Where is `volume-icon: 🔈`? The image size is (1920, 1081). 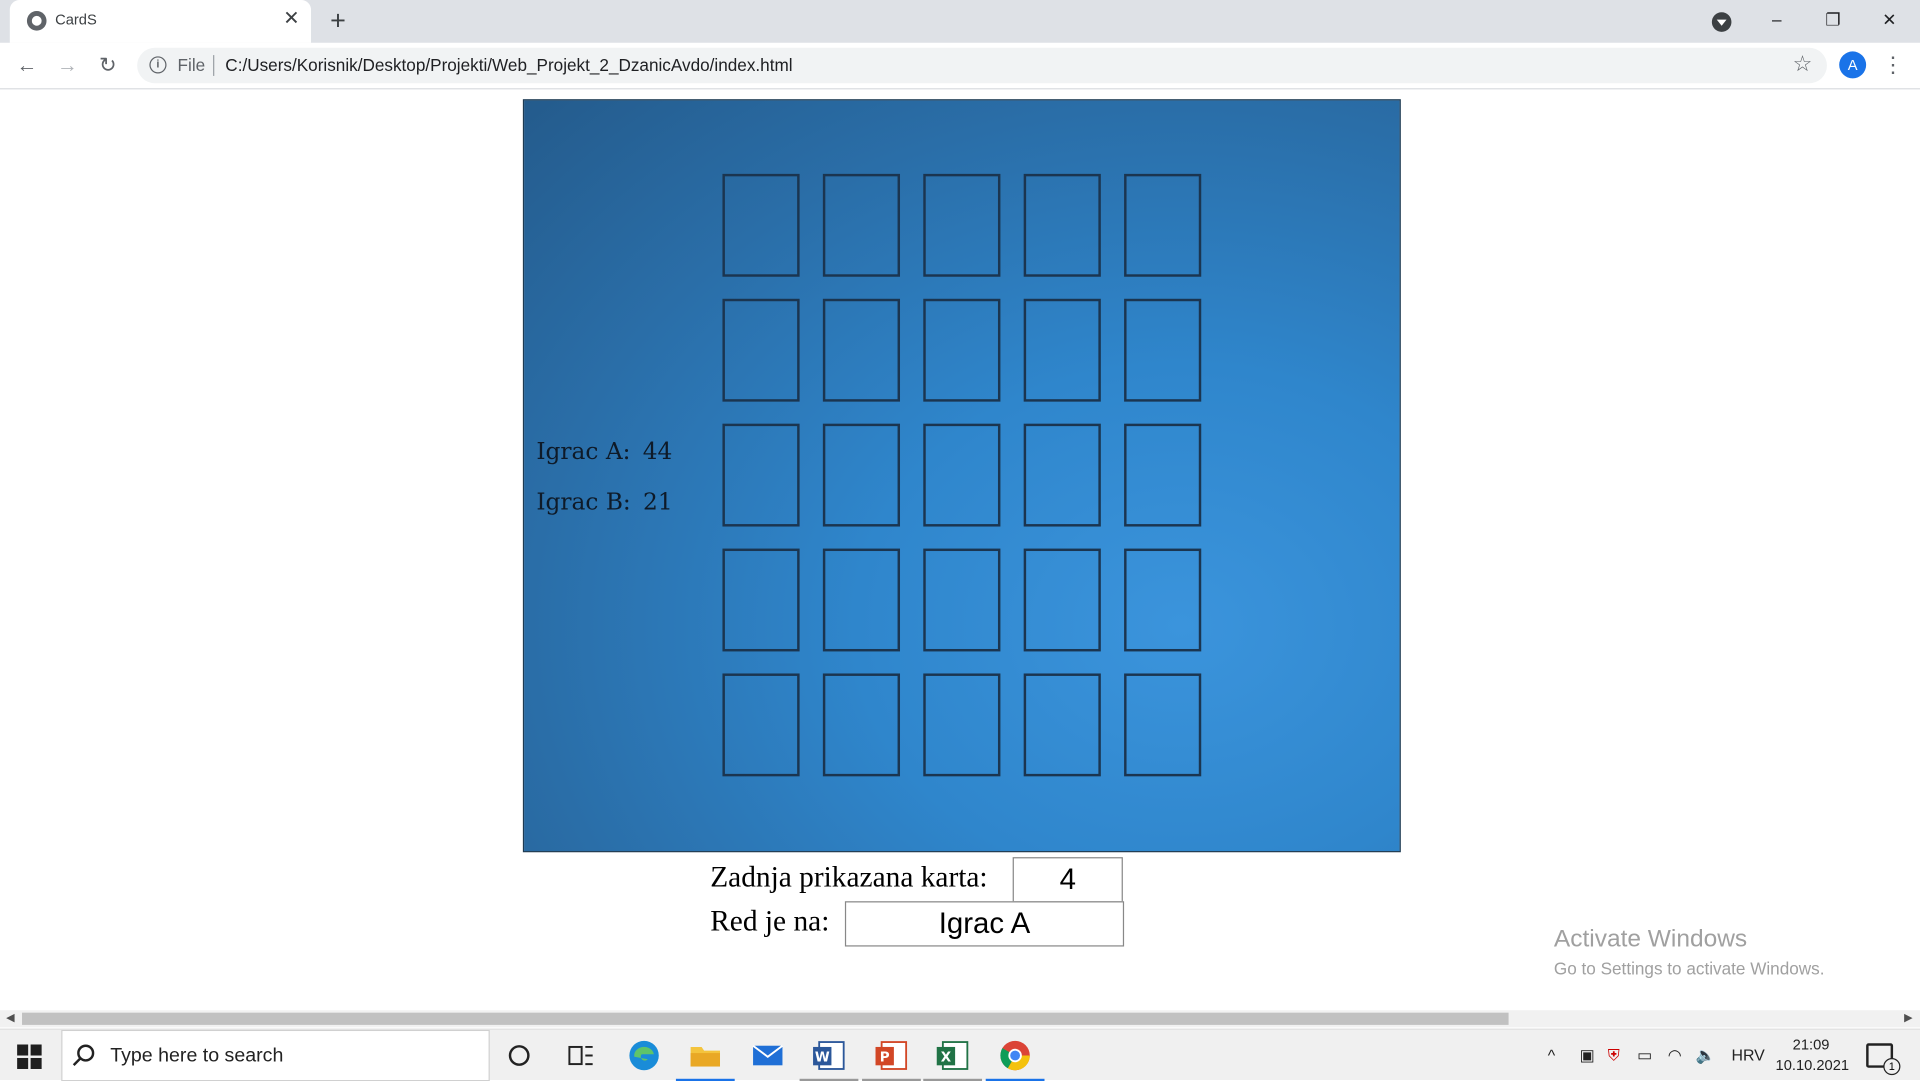
volume-icon: 🔈 is located at coordinates (1706, 1056).